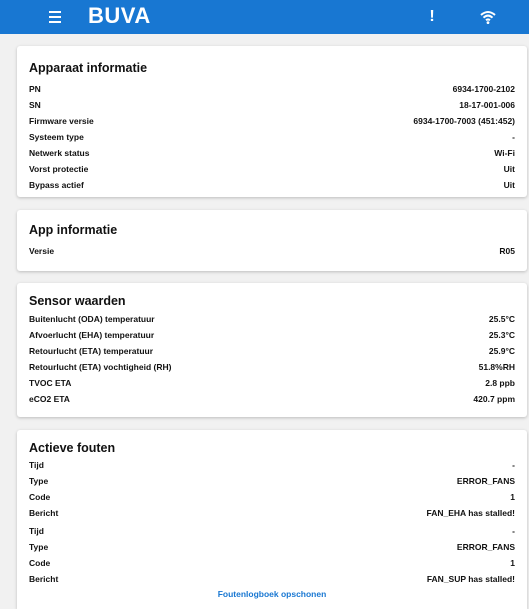  I want to click on info-row-network-status: Netwerk status Wi-Fi, so click(272, 153).